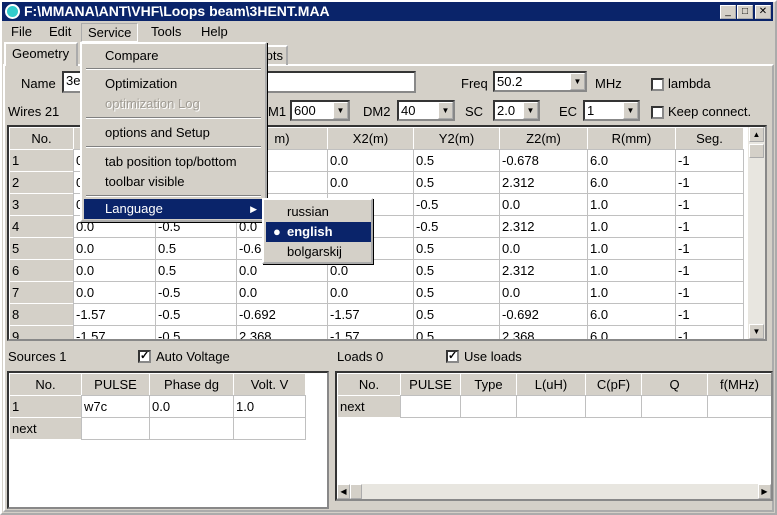 The height and width of the screenshot is (515, 777). Describe the element at coordinates (157, 406) in the screenshot. I see `table-row: 1 w7c 0.0 1.0` at that location.